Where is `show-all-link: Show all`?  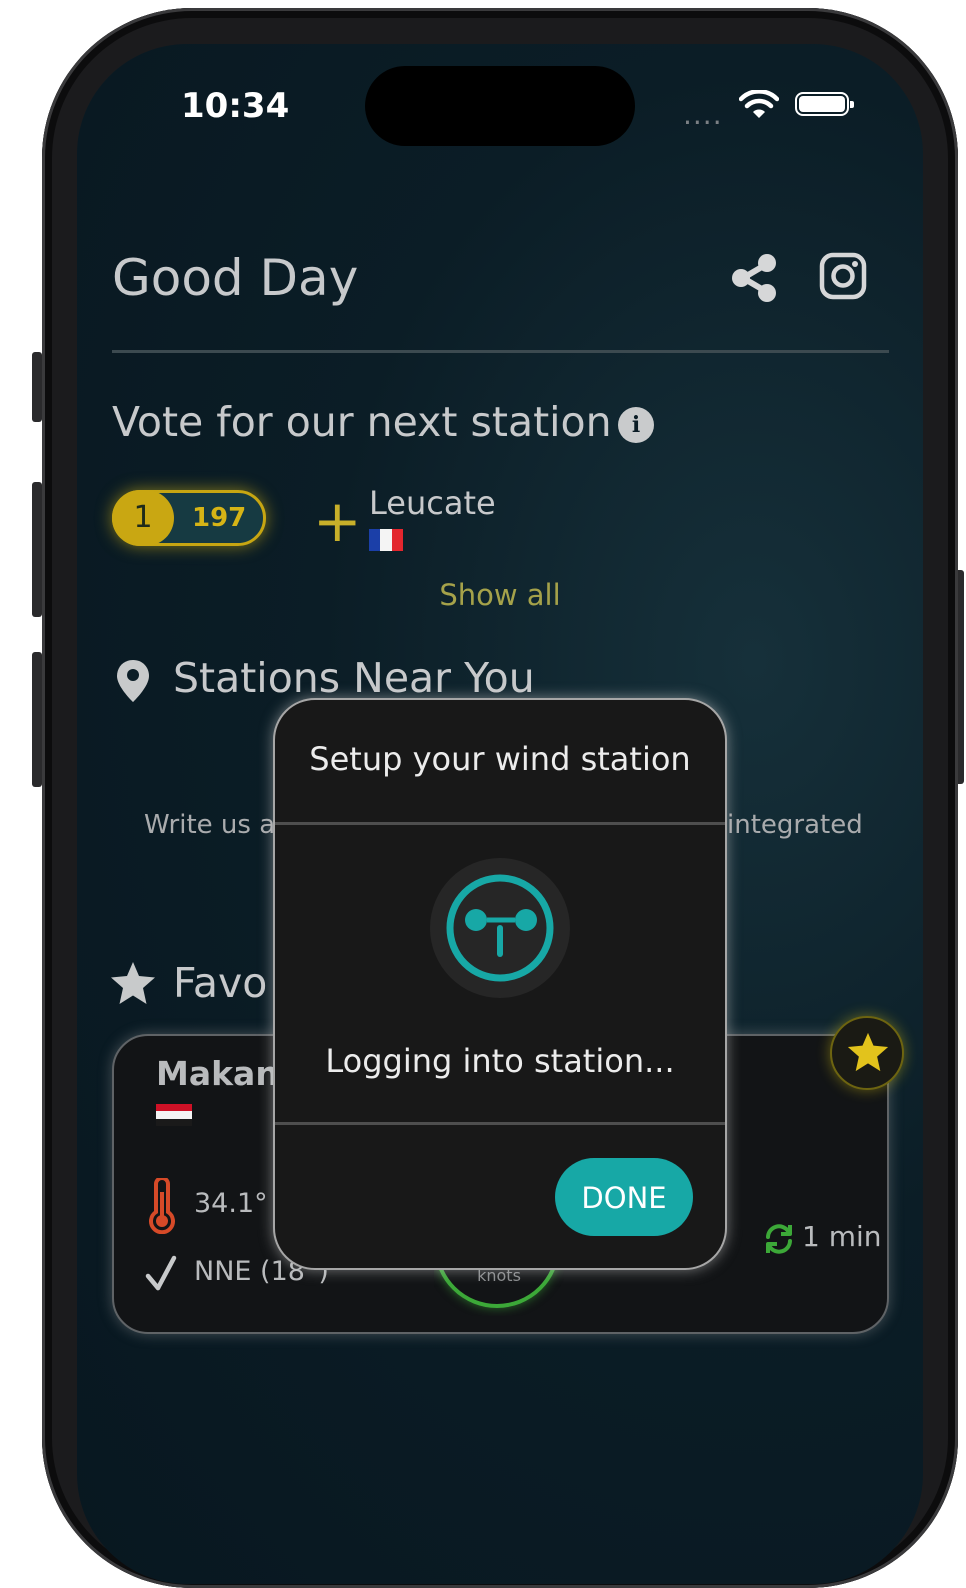 show-all-link: Show all is located at coordinates (500, 595).